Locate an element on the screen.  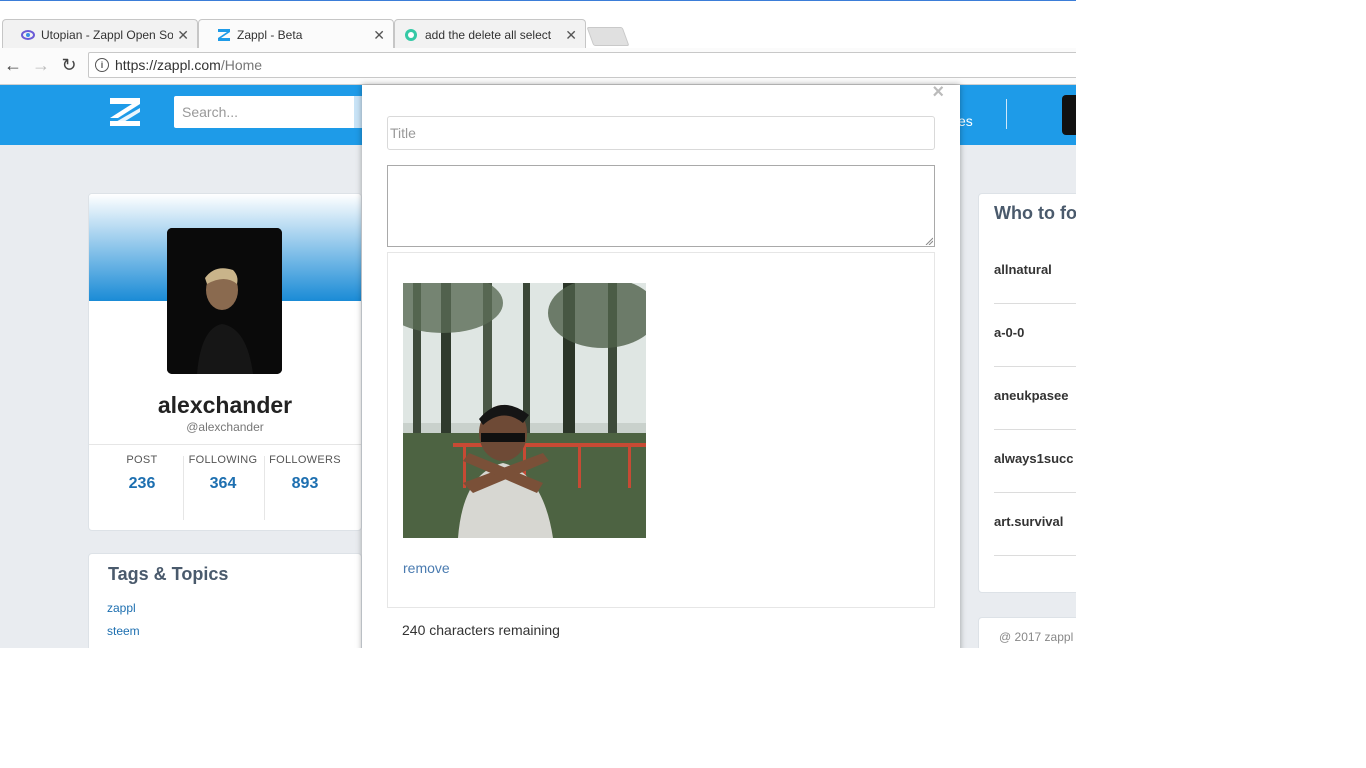
tab-label: Utopian - Zappl Open So is located at coordinates (107, 35).